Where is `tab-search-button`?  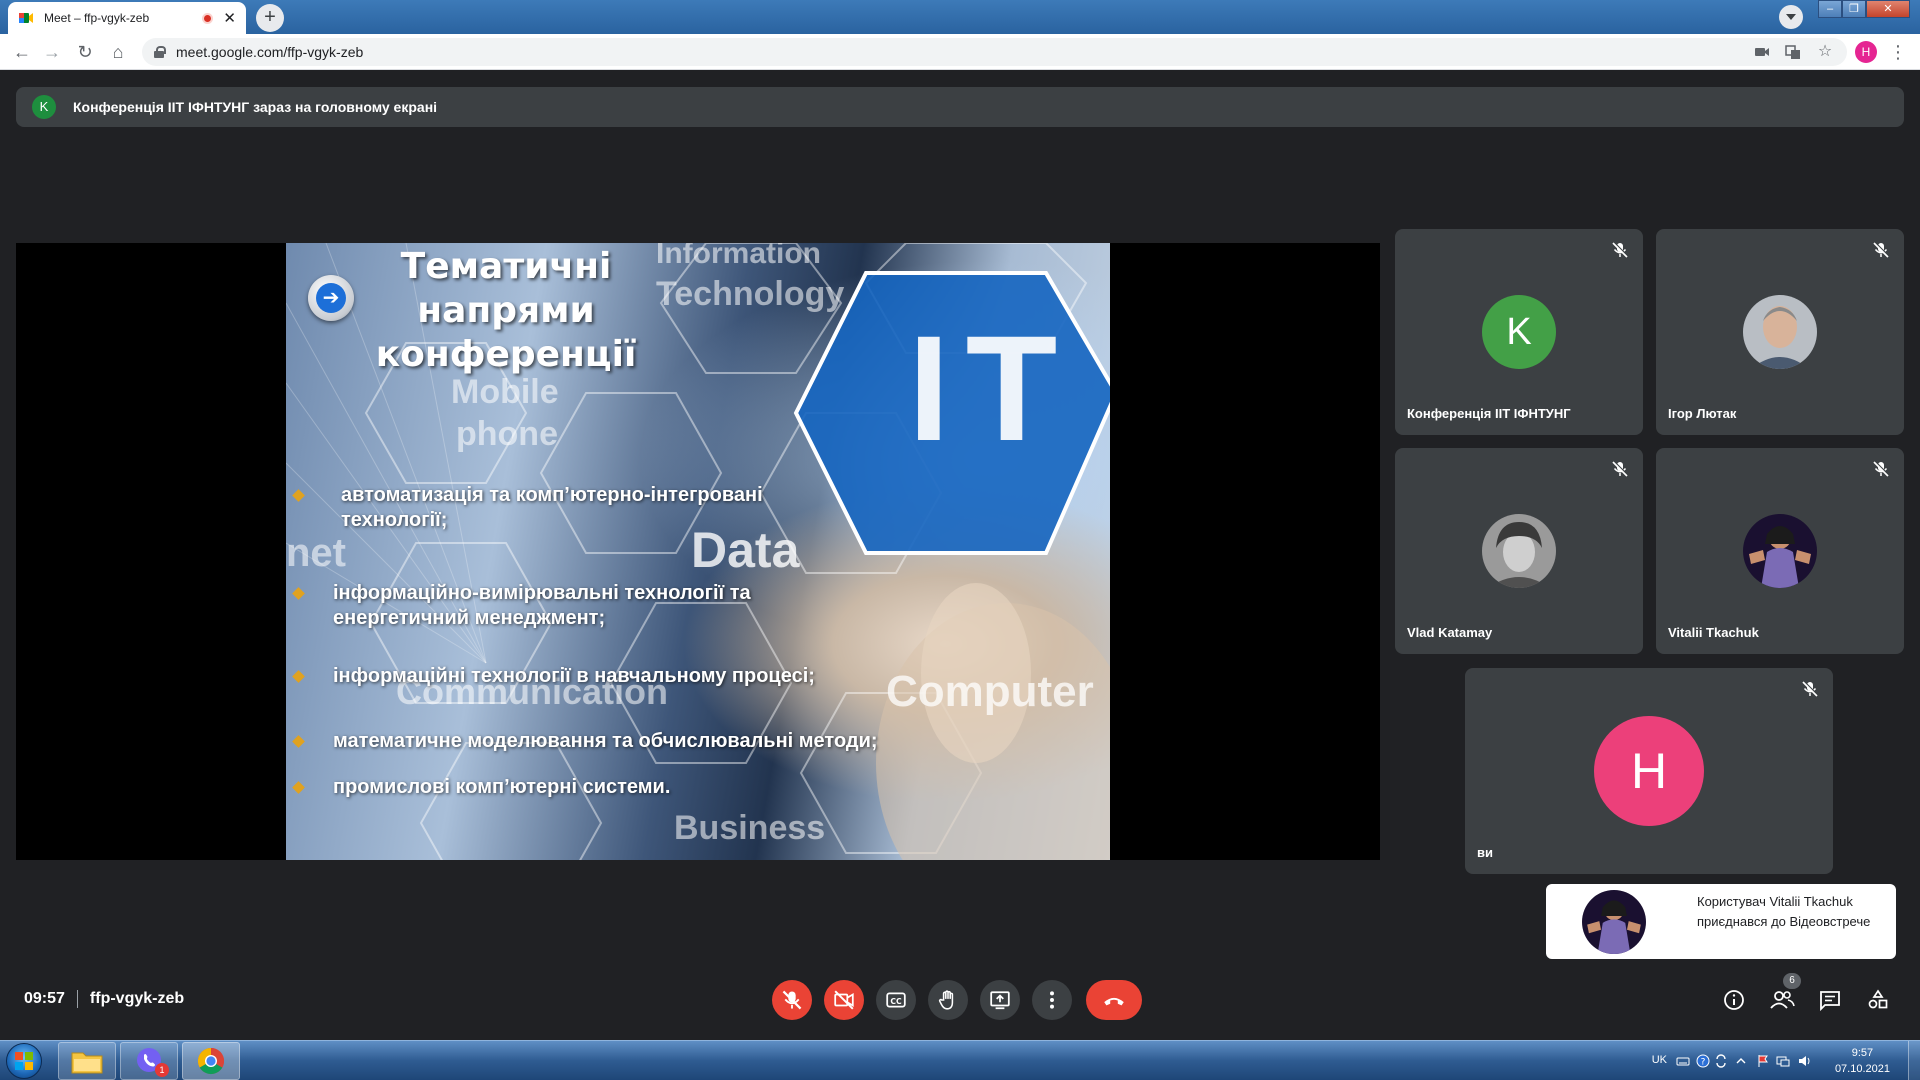
tab-search-button is located at coordinates (1791, 17).